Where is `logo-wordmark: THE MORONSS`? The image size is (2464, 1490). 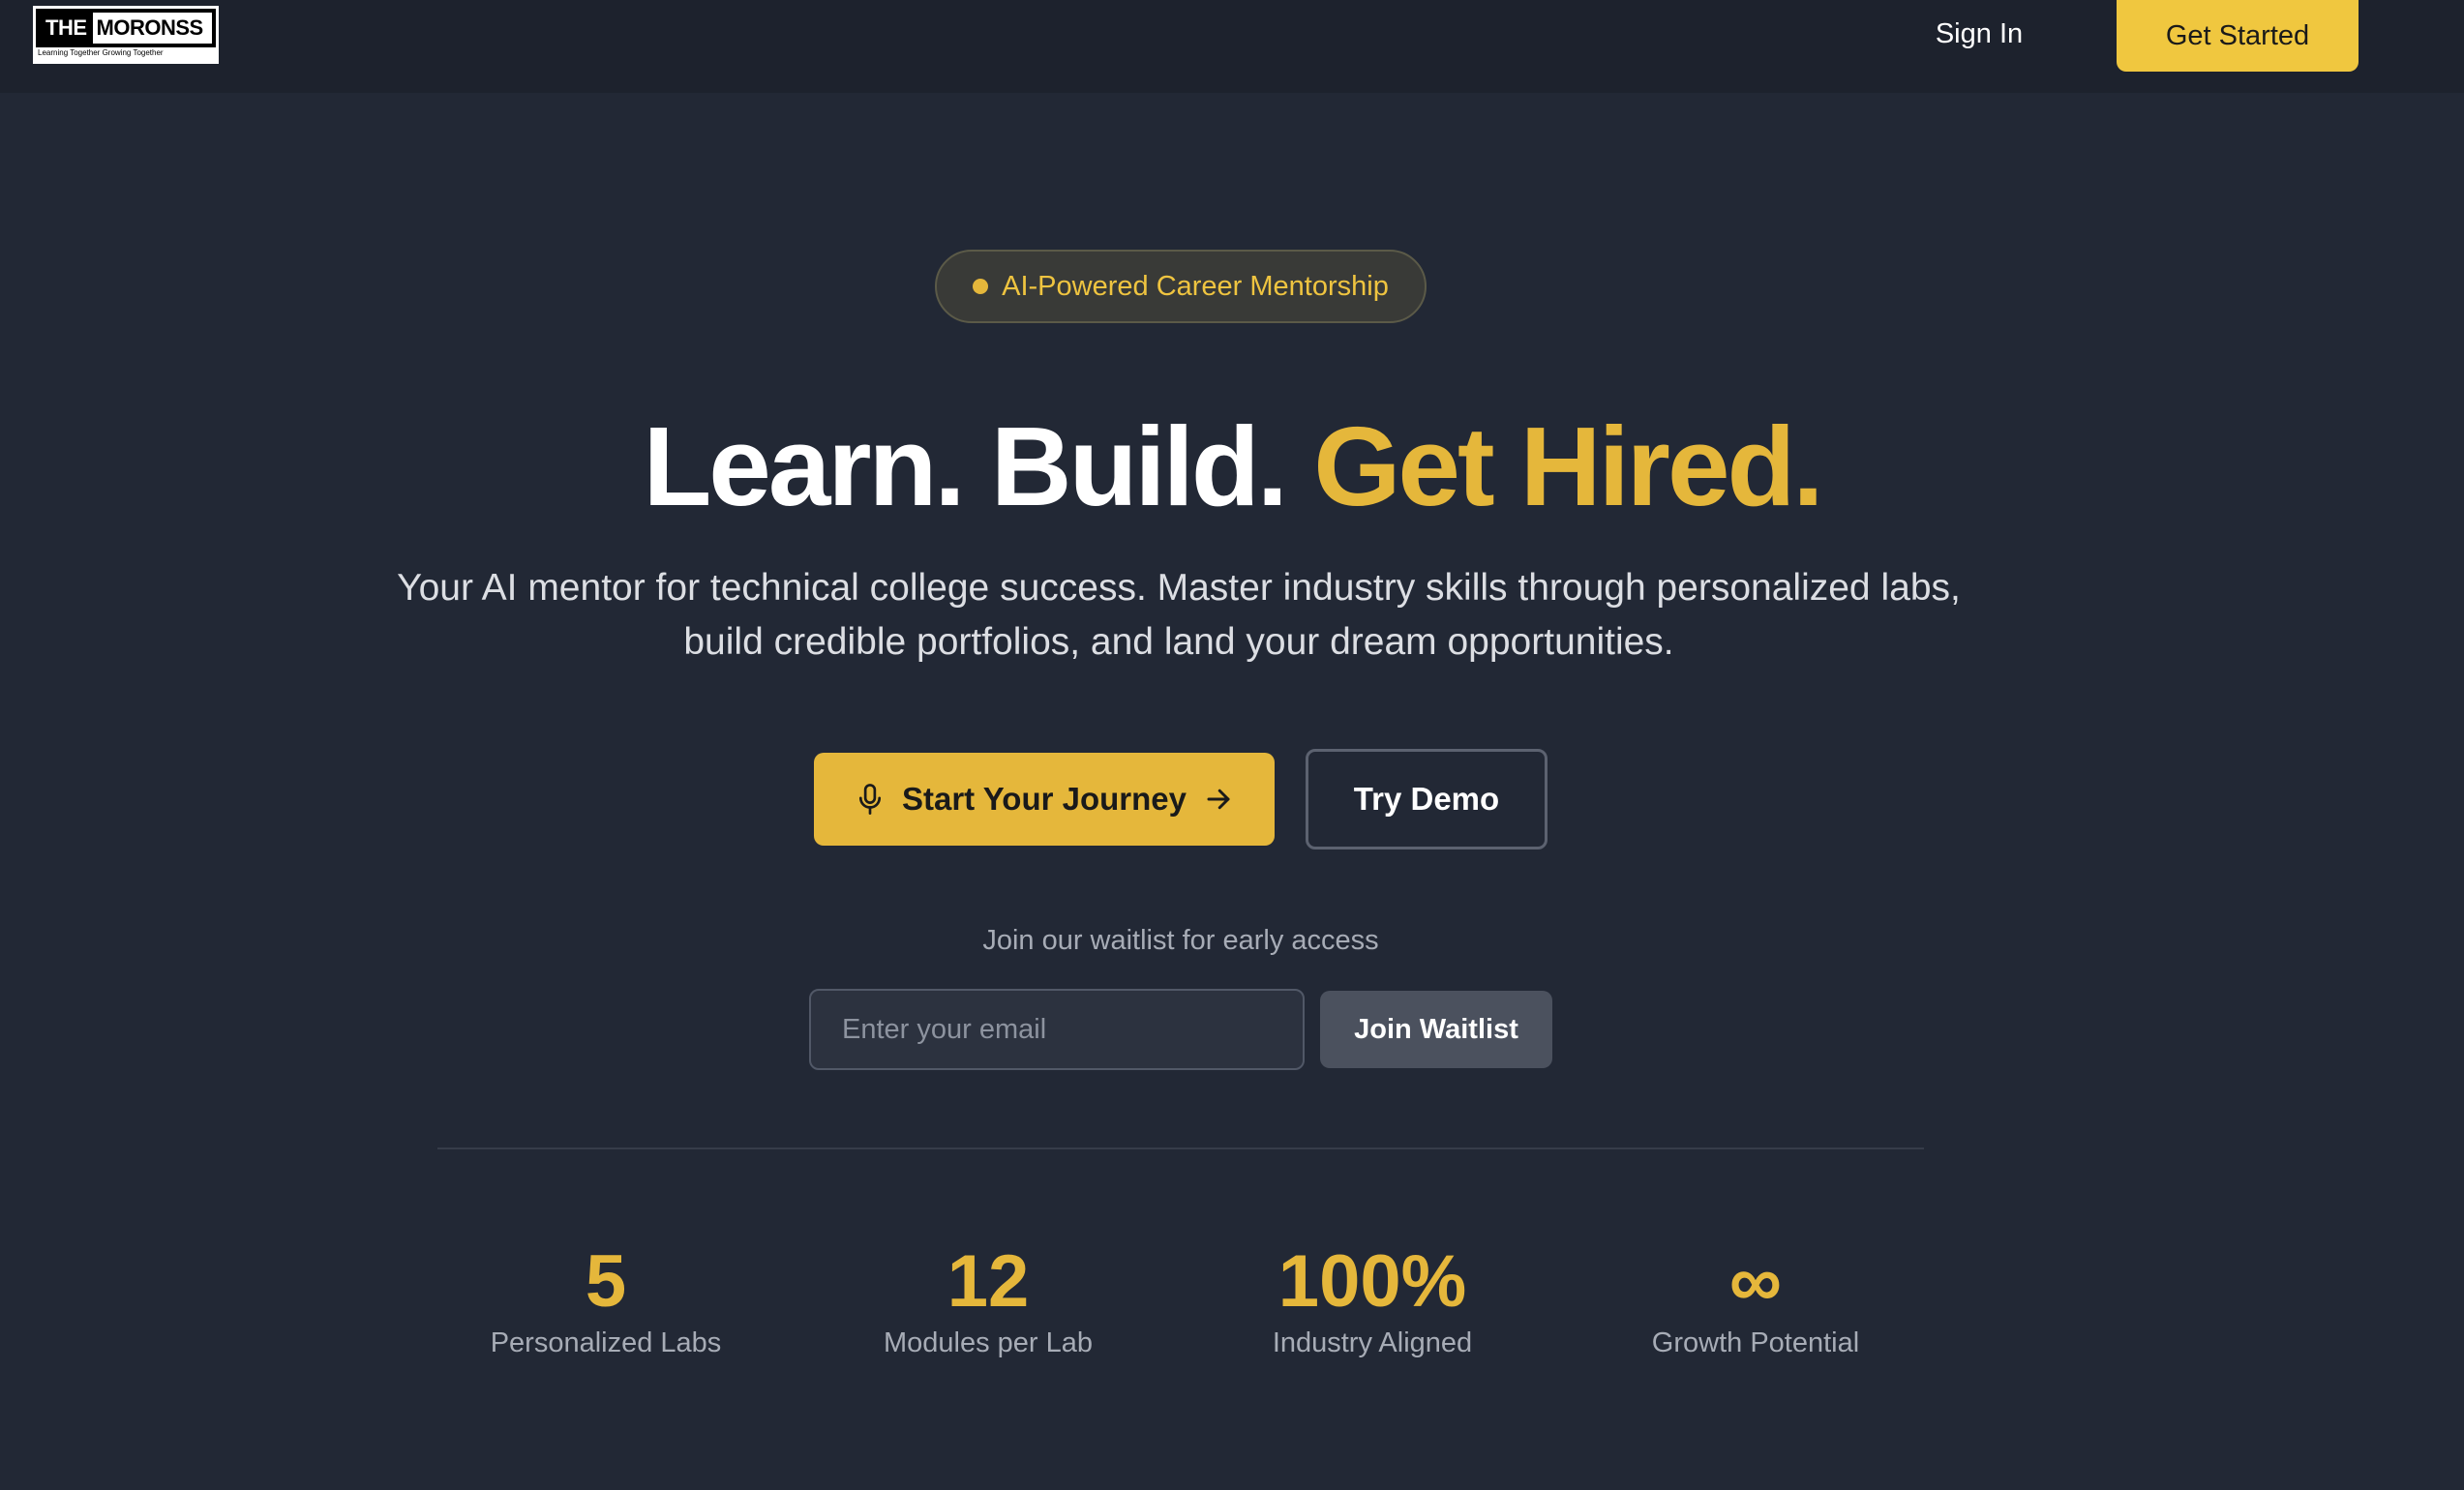 logo-wordmark: THE MORONSS is located at coordinates (126, 28).